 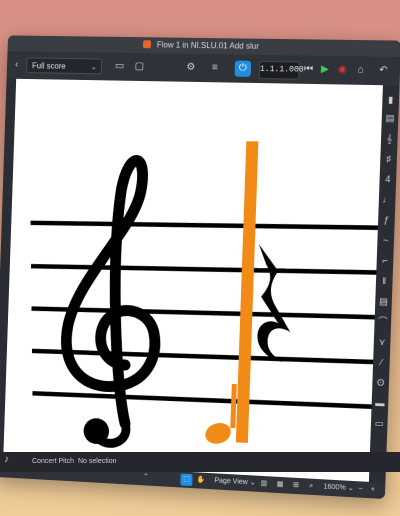 I want to click on rewind-icon: ⏮, so click(x=308, y=70).